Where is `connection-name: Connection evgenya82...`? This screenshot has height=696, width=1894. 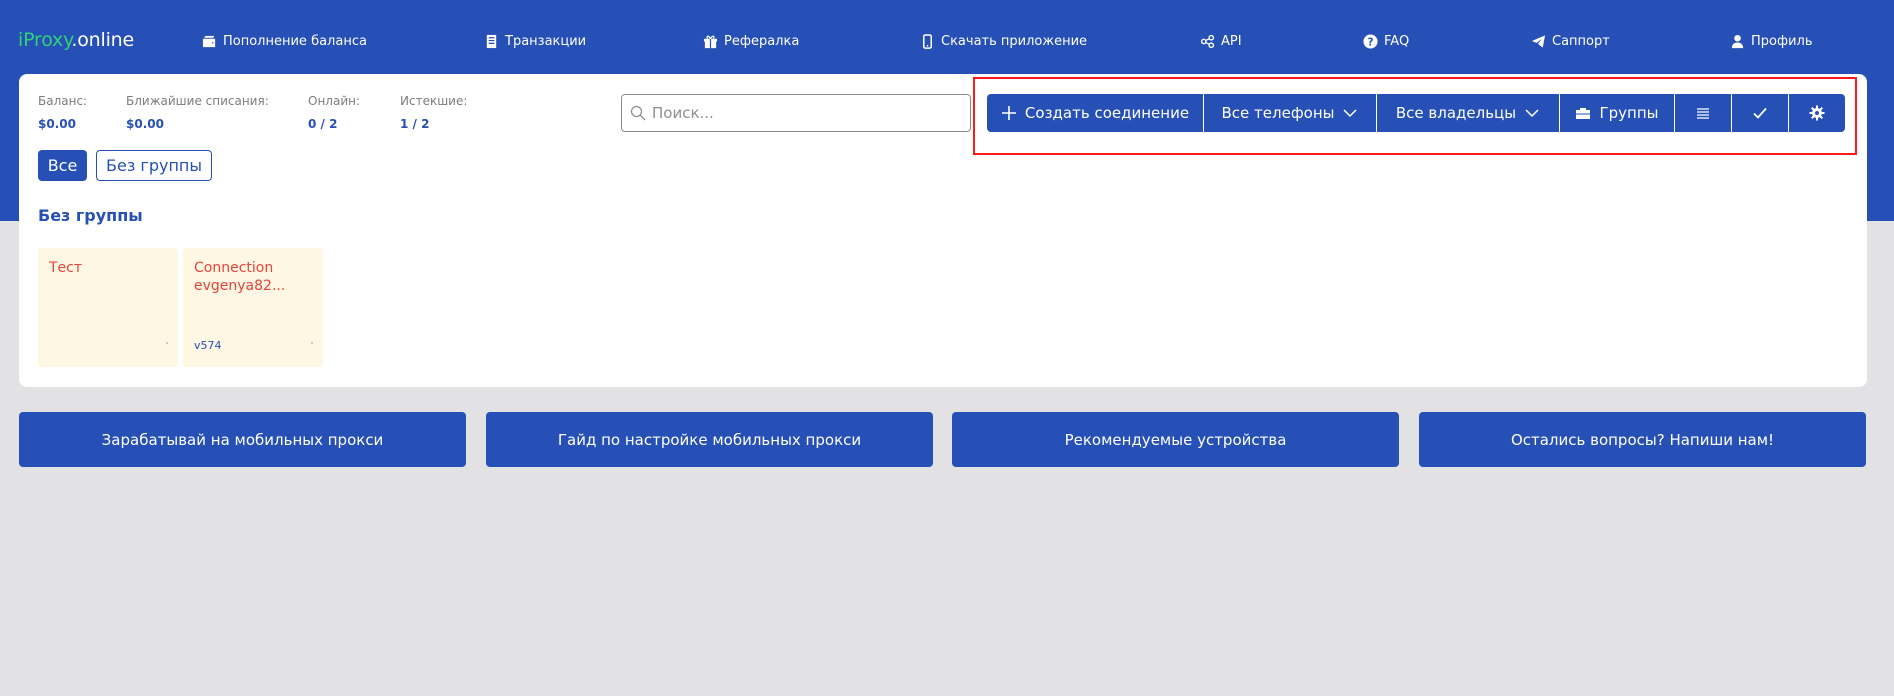
connection-name: Connection evgenya82... is located at coordinates (240, 277).